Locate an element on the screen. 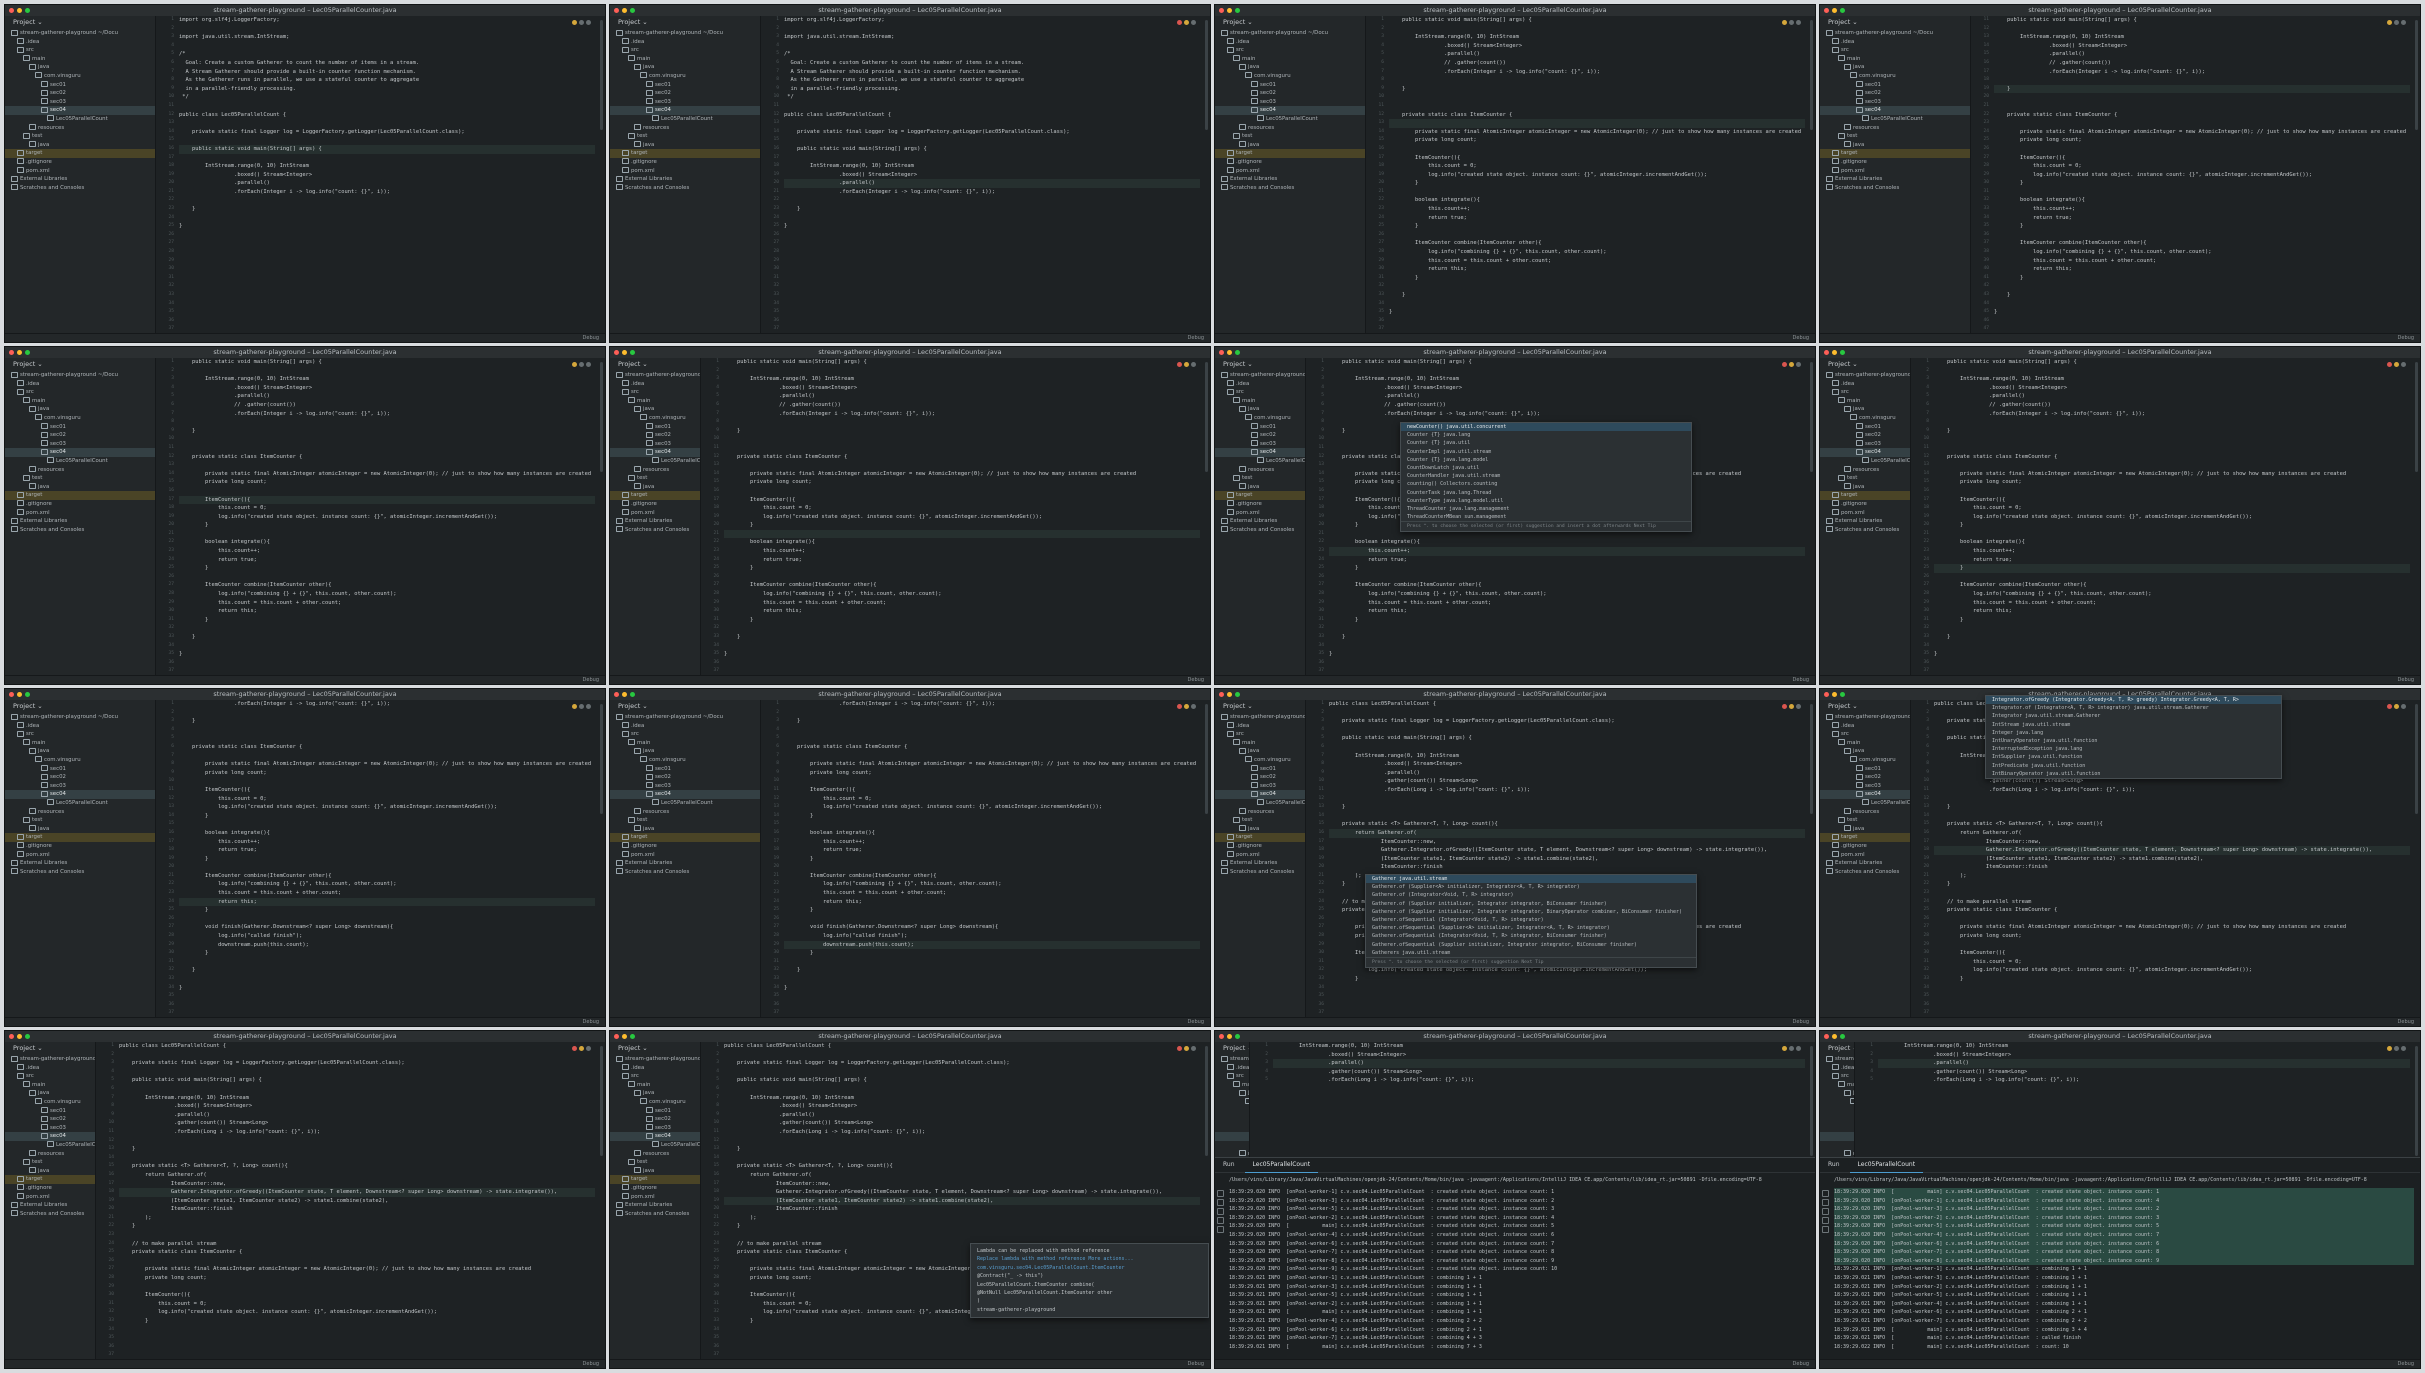 The height and width of the screenshot is (1373, 2425). completion-item: CountDownLatch java.util is located at coordinates (1546, 468).